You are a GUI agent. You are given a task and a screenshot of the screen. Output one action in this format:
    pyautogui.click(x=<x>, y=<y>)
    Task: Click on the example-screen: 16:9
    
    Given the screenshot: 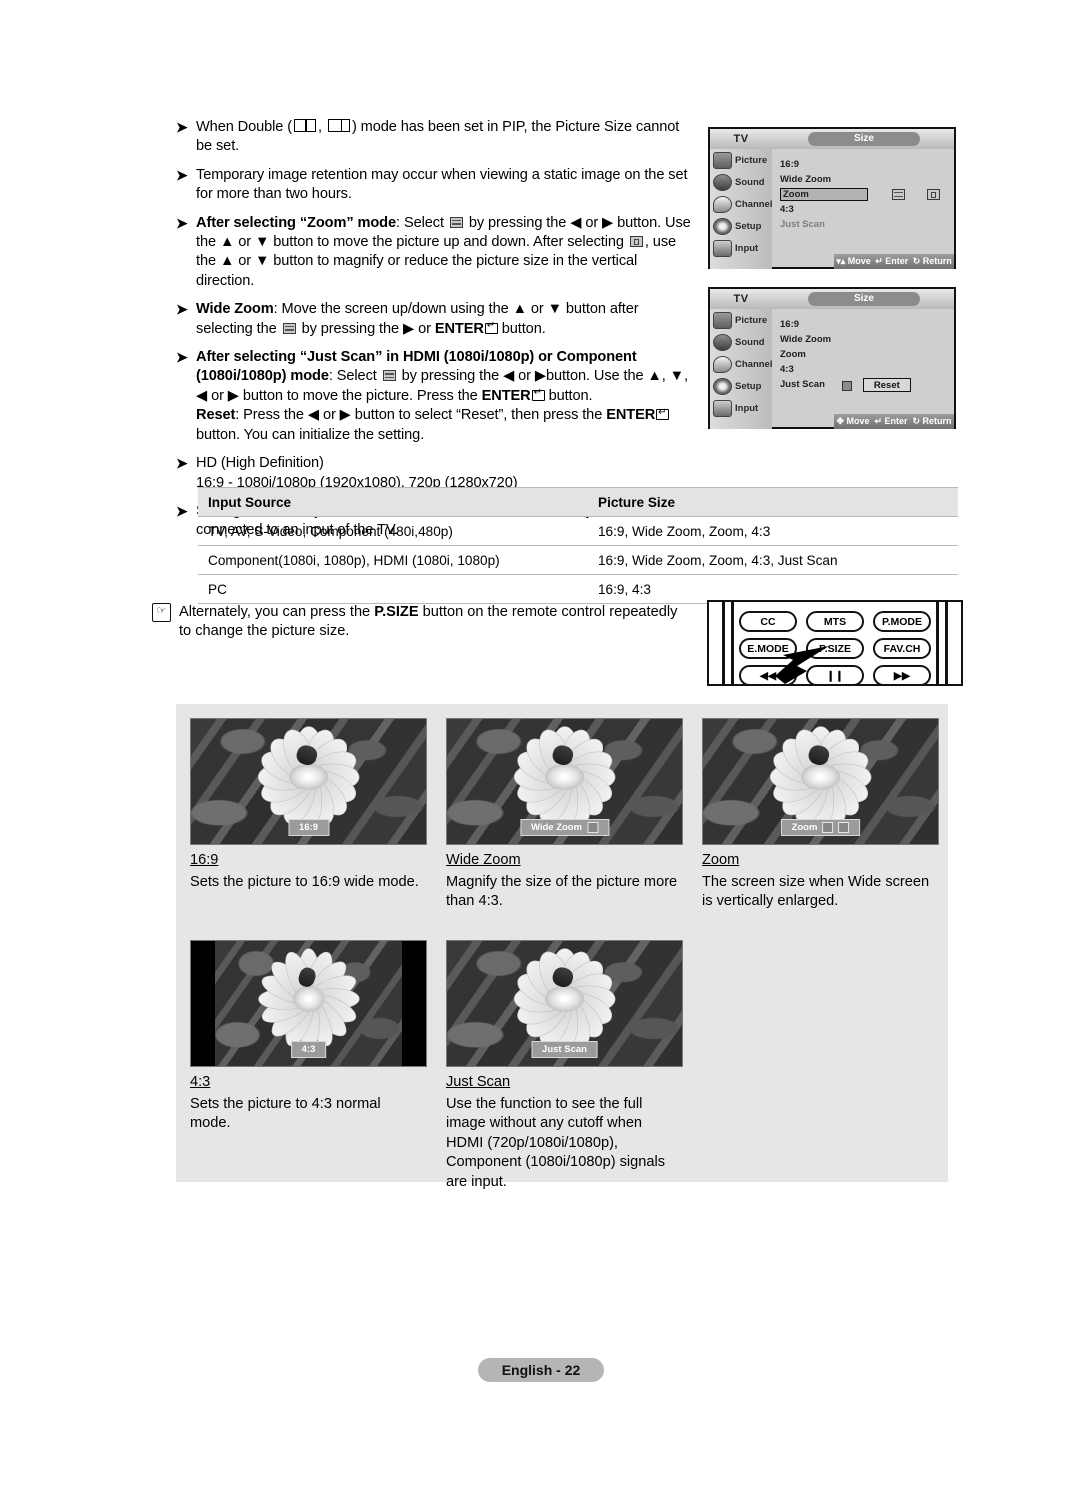 What is the action you would take?
    pyautogui.click(x=308, y=781)
    